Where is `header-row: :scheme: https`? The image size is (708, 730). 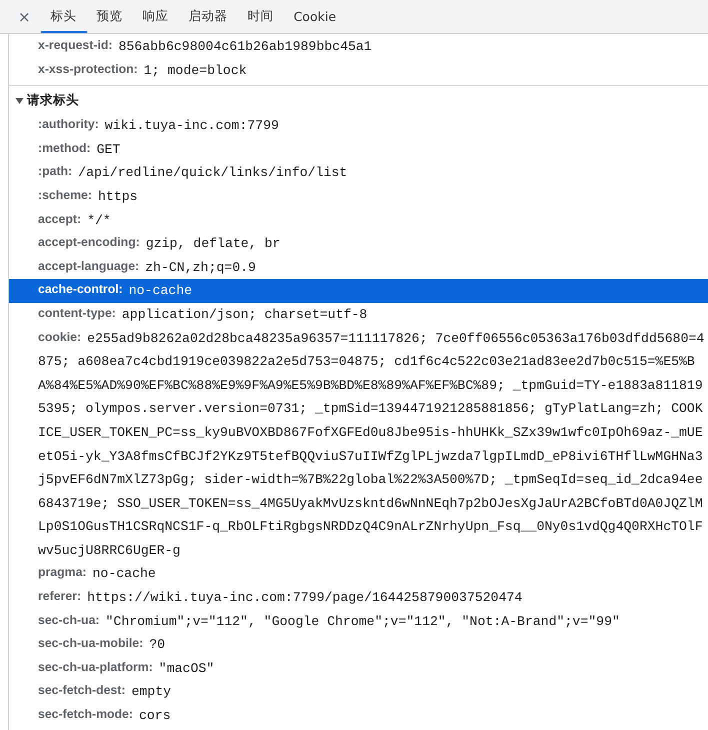 header-row: :scheme: https is located at coordinates (358, 196).